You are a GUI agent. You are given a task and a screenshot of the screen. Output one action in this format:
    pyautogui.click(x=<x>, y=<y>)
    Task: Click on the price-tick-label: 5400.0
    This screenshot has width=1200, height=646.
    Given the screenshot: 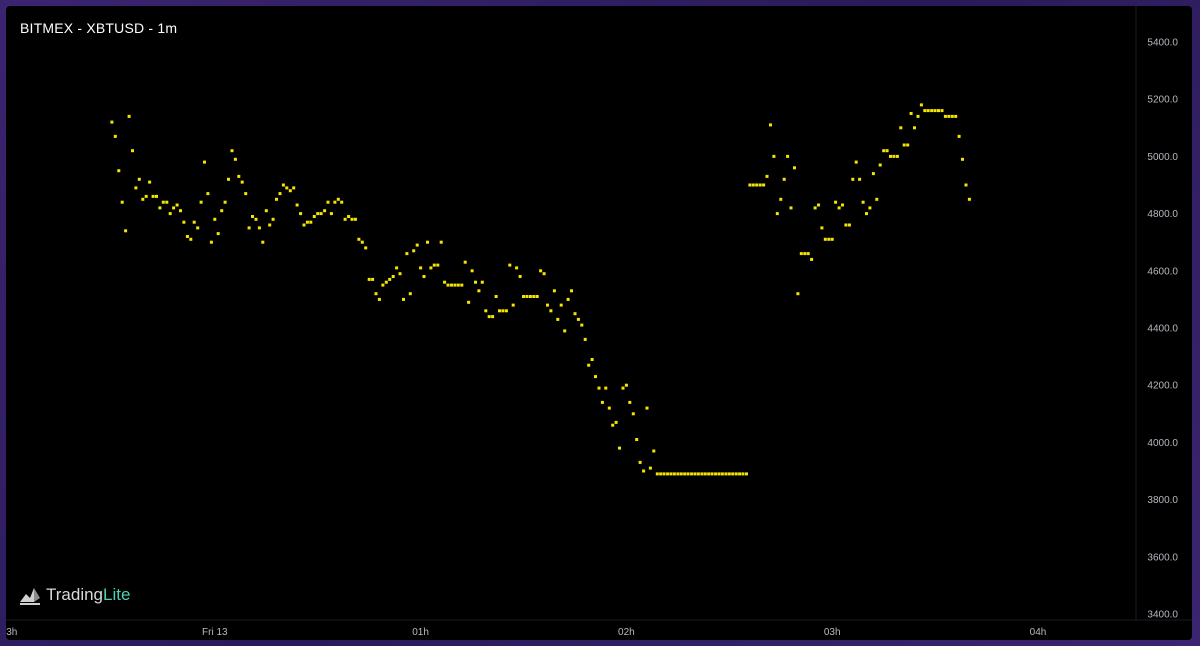 What is the action you would take?
    pyautogui.click(x=1162, y=43)
    